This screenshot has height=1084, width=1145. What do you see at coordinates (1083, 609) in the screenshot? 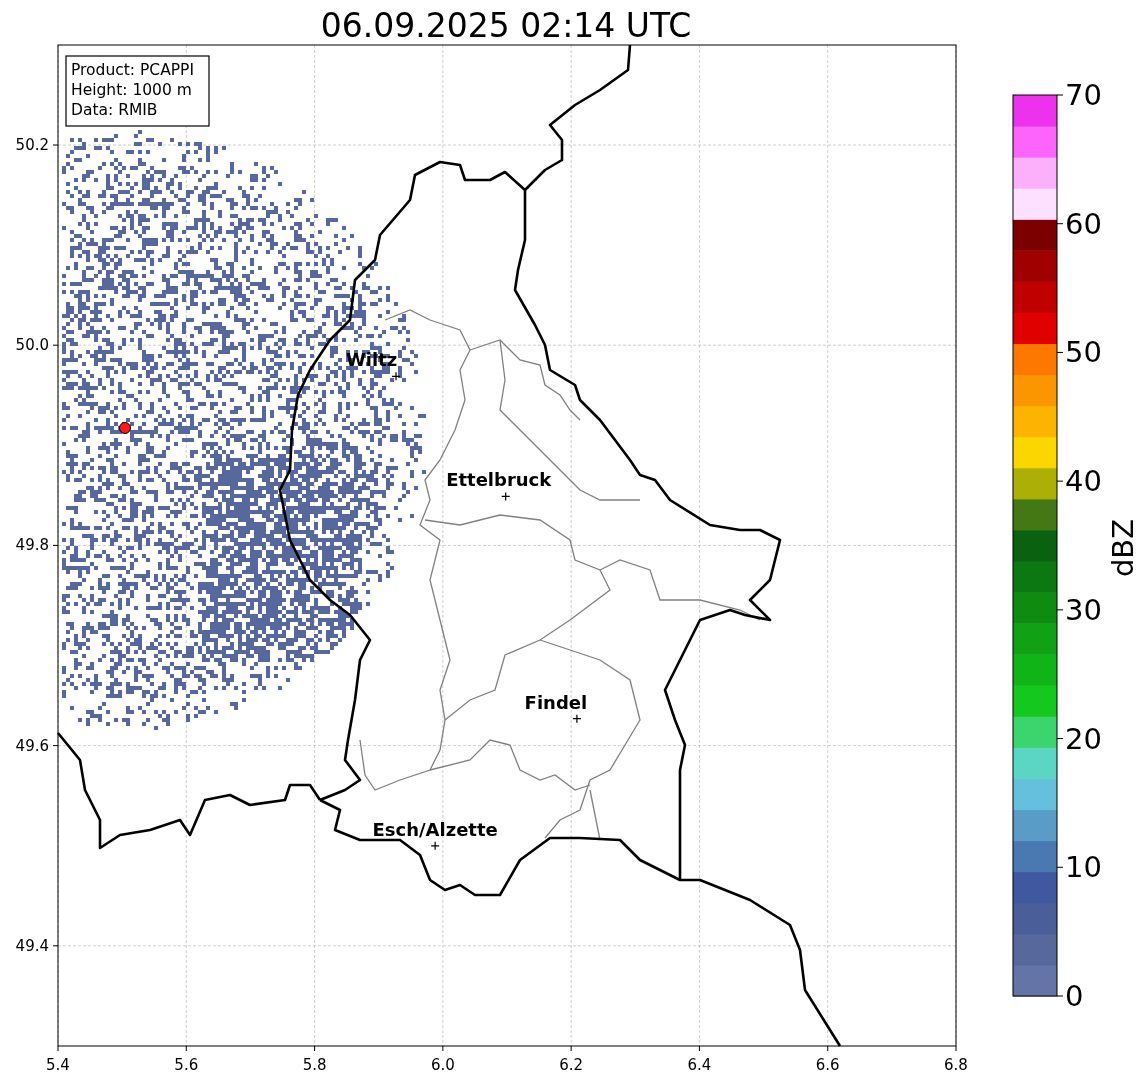
I see `colorbar-tick-label: 30` at bounding box center [1083, 609].